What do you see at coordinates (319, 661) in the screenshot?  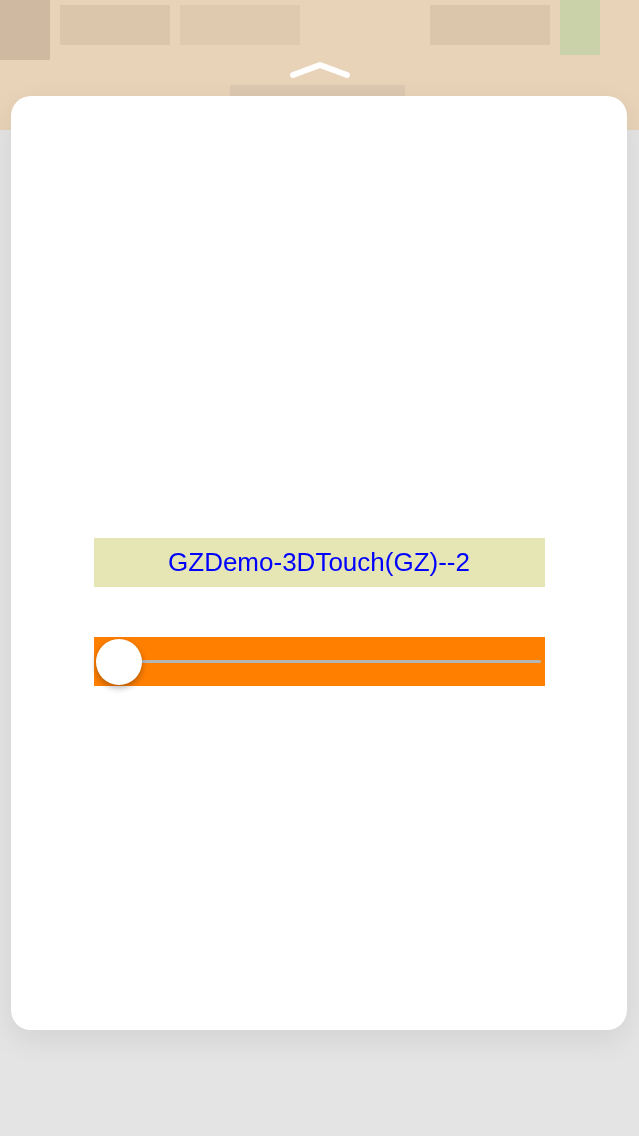 I see `slider` at bounding box center [319, 661].